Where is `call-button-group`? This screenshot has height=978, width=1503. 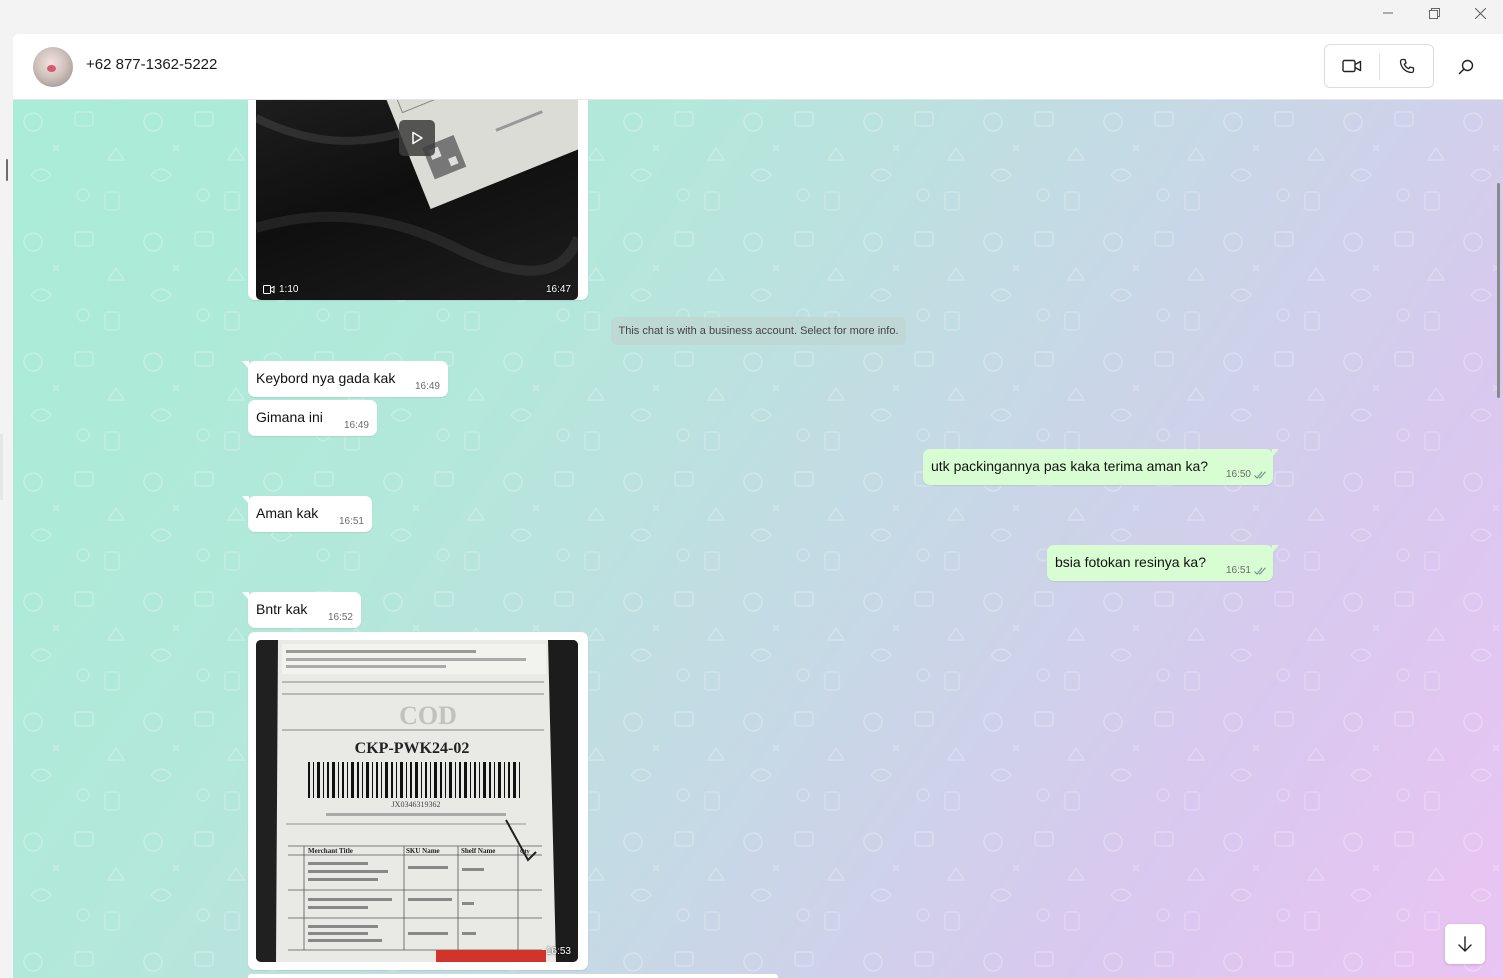 call-button-group is located at coordinates (1379, 66).